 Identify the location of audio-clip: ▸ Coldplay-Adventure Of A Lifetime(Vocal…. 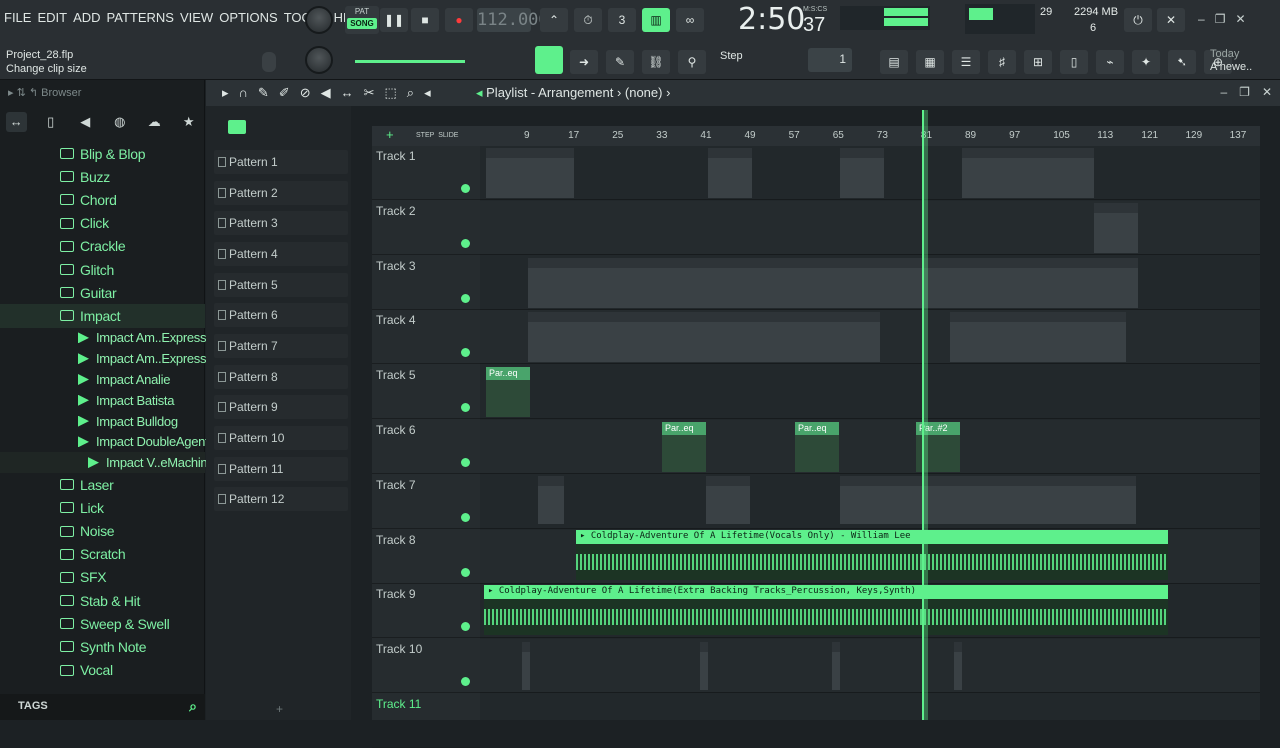
(872, 555).